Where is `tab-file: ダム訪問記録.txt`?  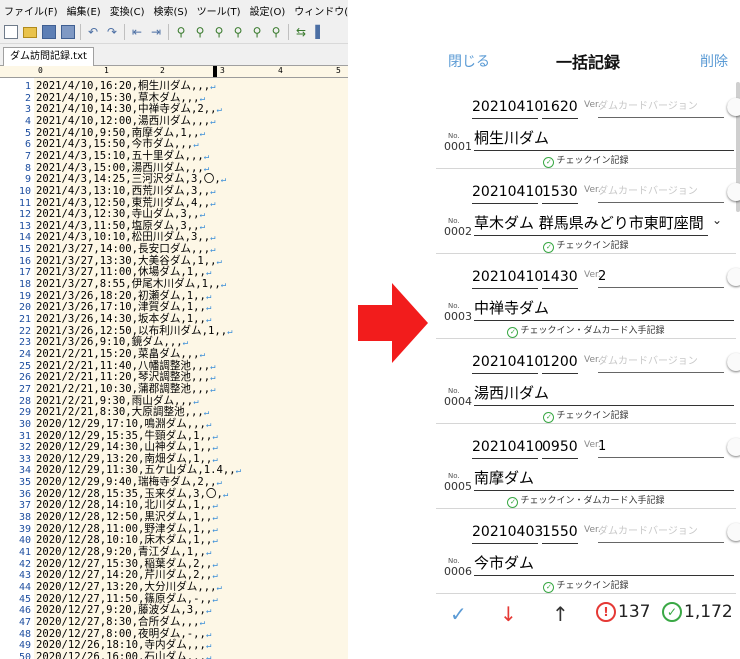 tab-file: ダム訪問記録.txt is located at coordinates (48, 56).